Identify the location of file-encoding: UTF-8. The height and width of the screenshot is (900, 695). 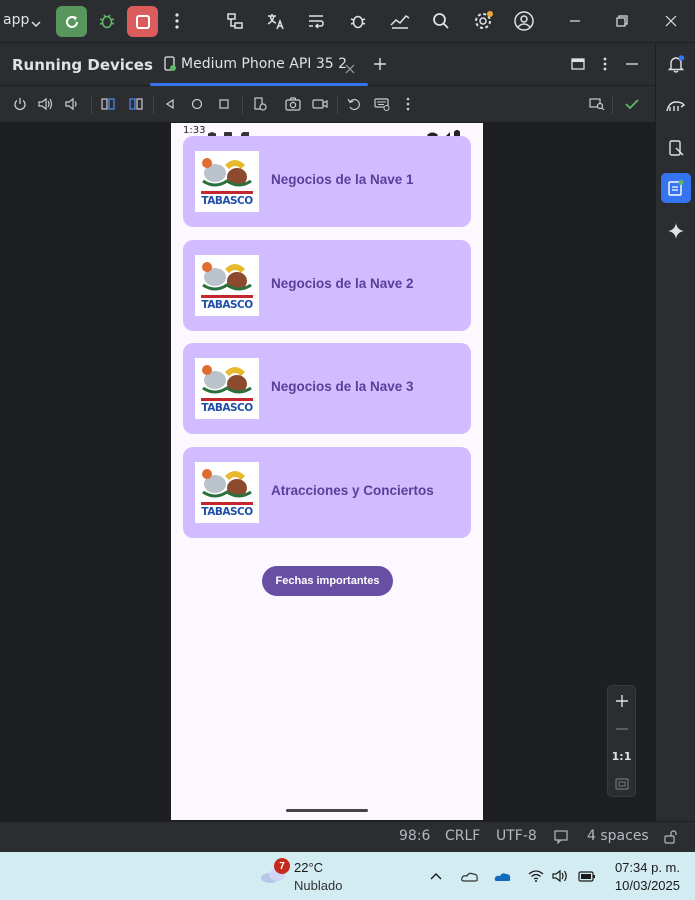
(516, 836).